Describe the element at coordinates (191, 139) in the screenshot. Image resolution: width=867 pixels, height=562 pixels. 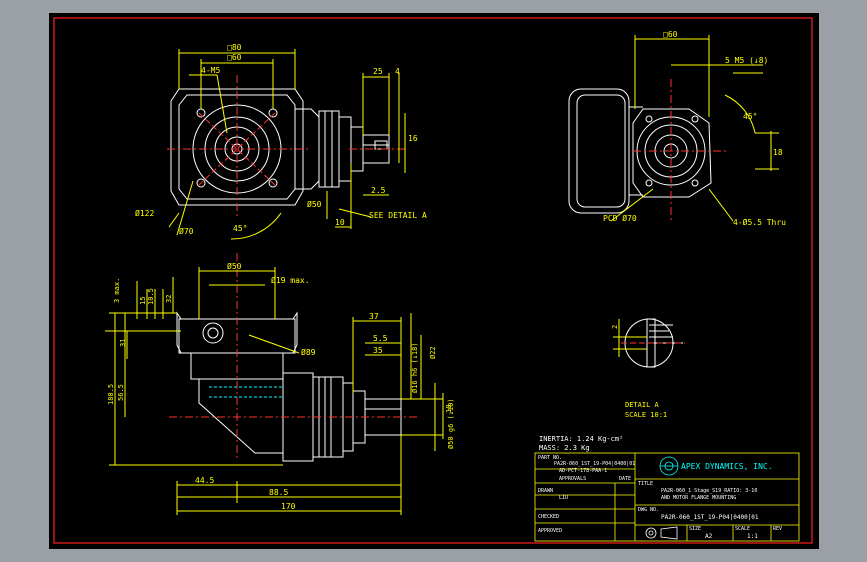
I see `front-flange-labels: □80 □60 4-M5 Ø122 Ø70 45°` at that location.